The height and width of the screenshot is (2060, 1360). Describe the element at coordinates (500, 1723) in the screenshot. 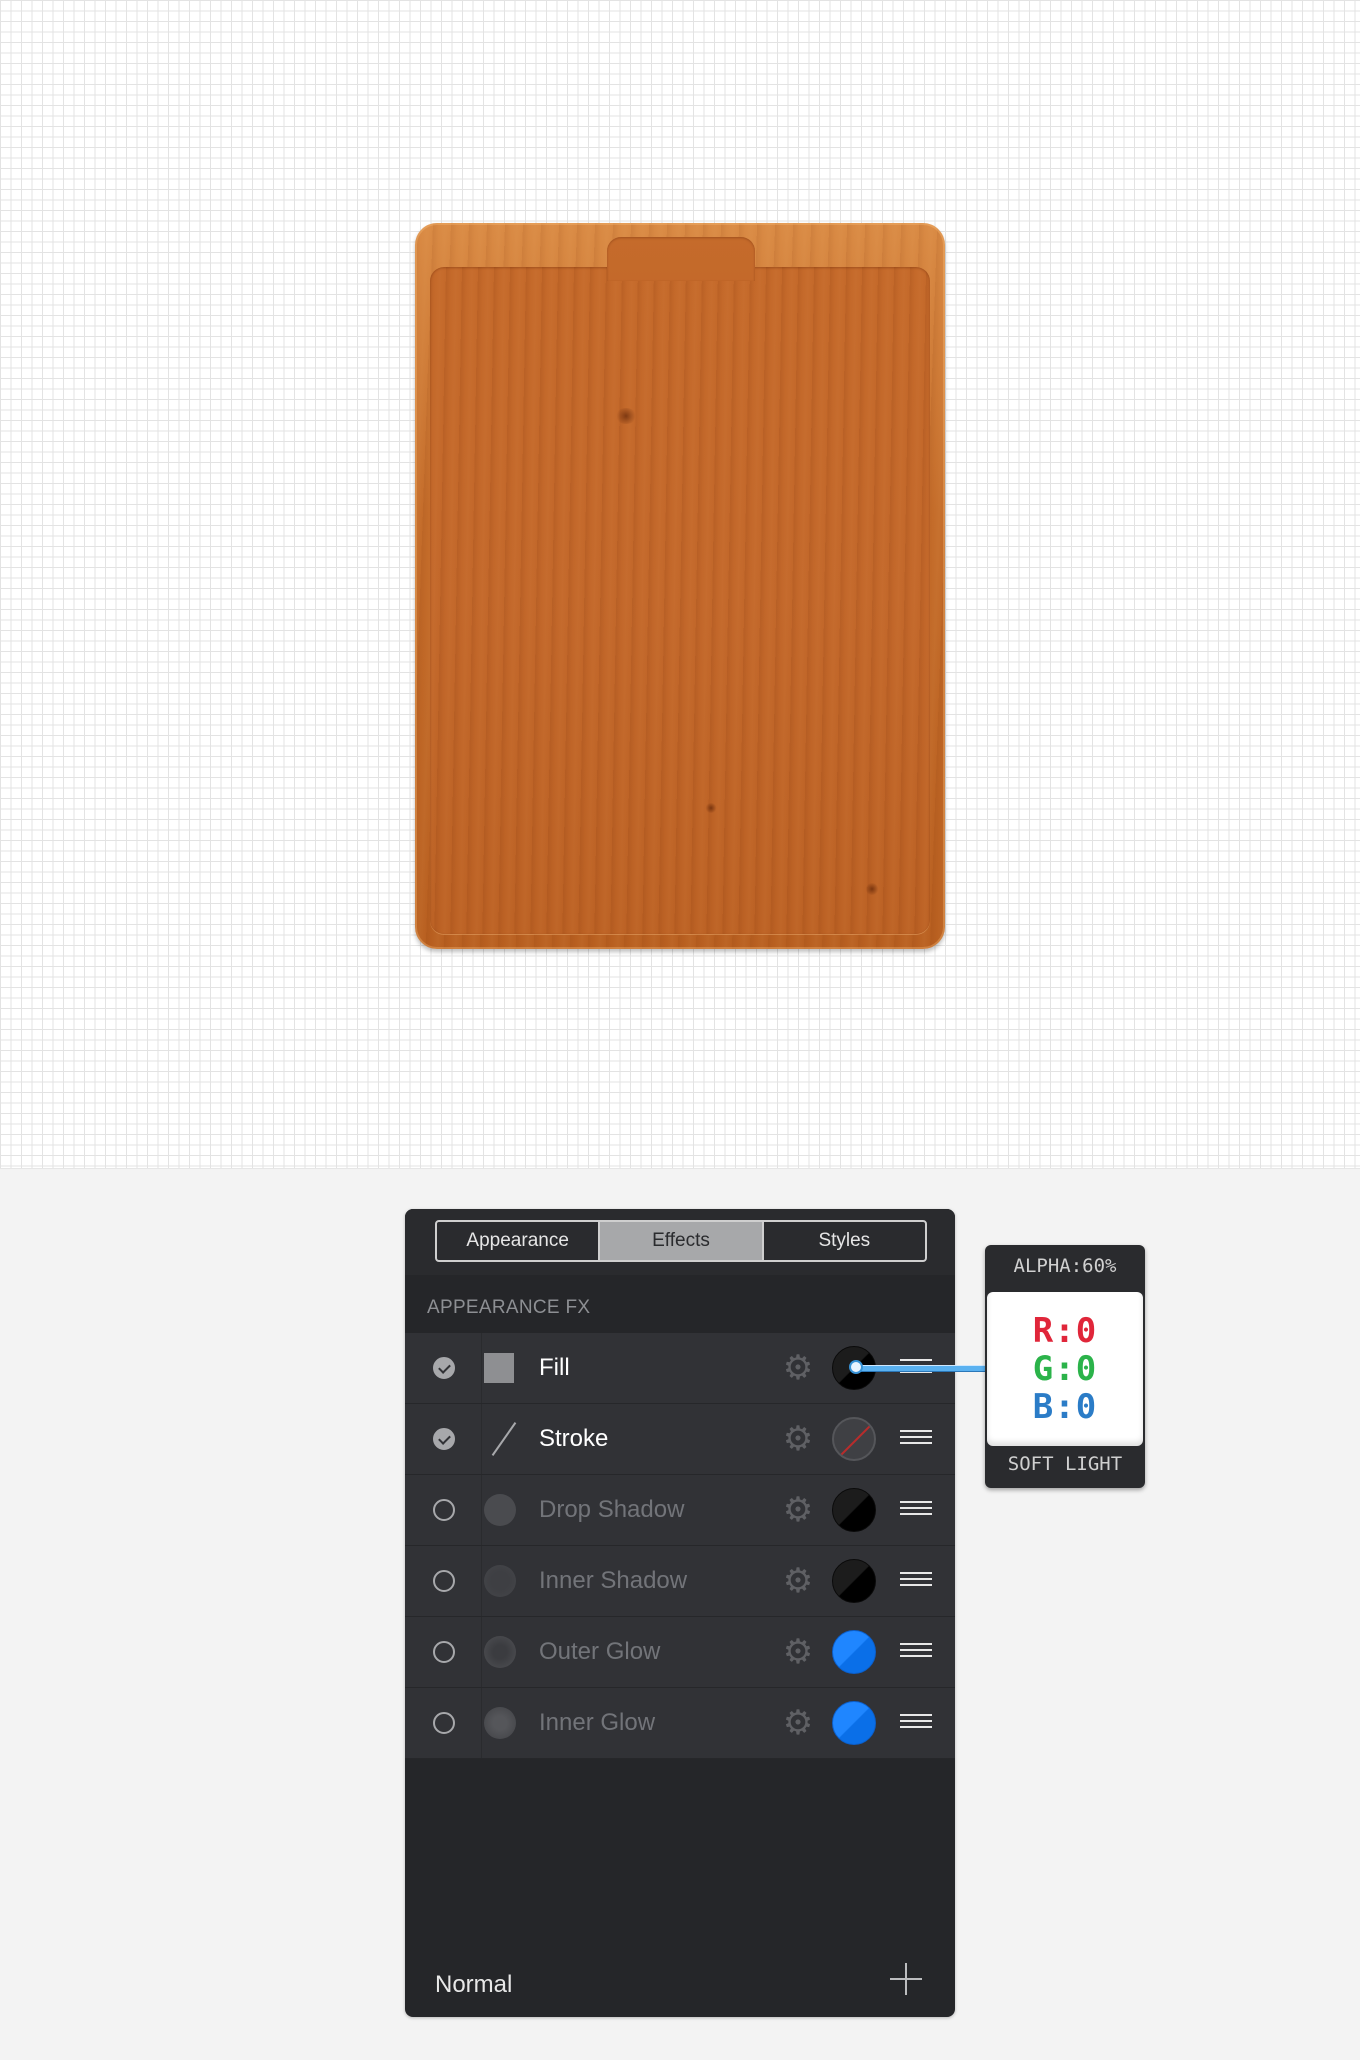

I see `inner-glow-icon` at that location.